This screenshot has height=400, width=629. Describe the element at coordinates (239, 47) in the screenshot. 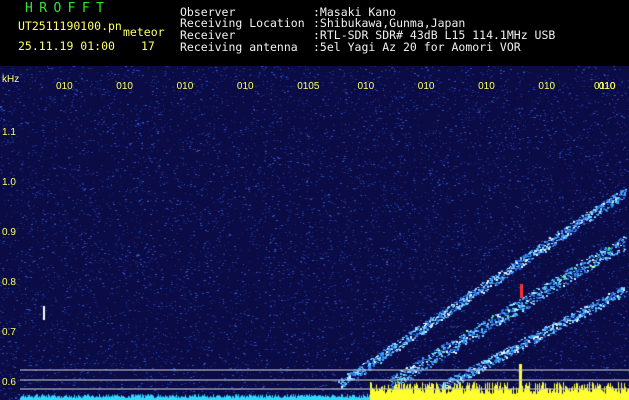

I see `antenna-label: Receiving antenna` at that location.